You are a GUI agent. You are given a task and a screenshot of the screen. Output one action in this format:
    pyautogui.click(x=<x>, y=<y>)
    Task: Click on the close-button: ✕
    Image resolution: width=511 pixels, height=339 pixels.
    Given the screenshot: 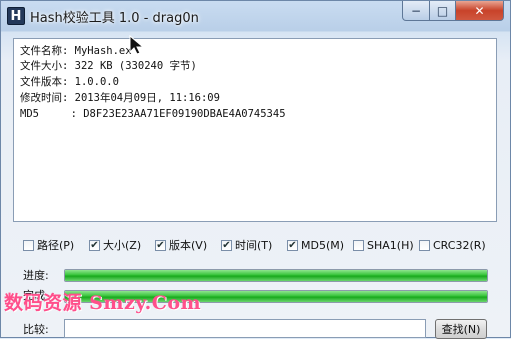 What is the action you would take?
    pyautogui.click(x=479, y=11)
    